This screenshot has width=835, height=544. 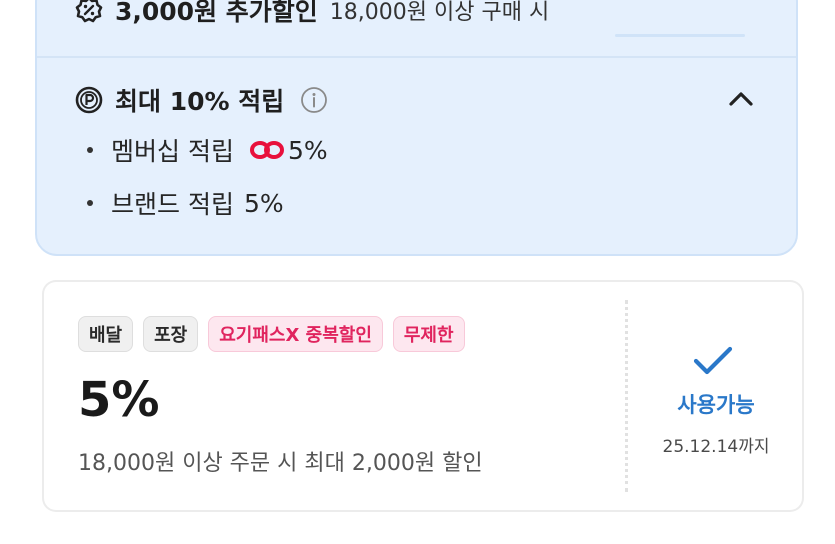 I want to click on tag-delivery: 배달, so click(x=106, y=334).